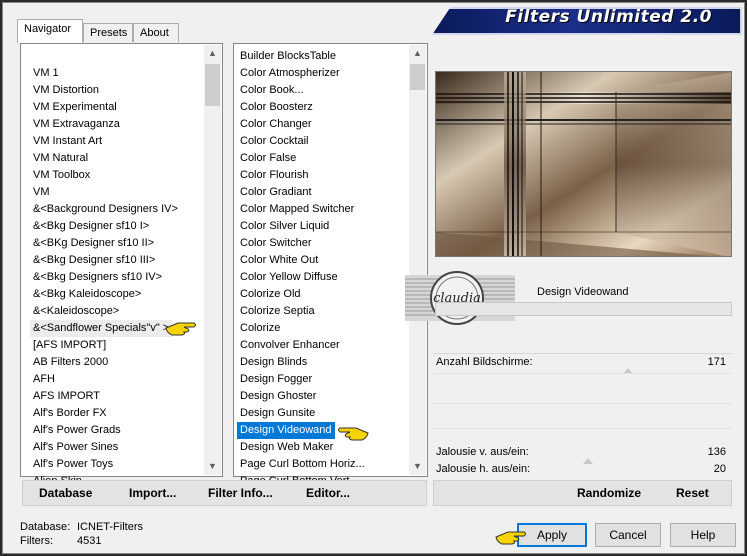 The width and height of the screenshot is (747, 556). Describe the element at coordinates (87, 294) in the screenshot. I see `category-list-item: &<Bkg Kaleidoscope>` at that location.